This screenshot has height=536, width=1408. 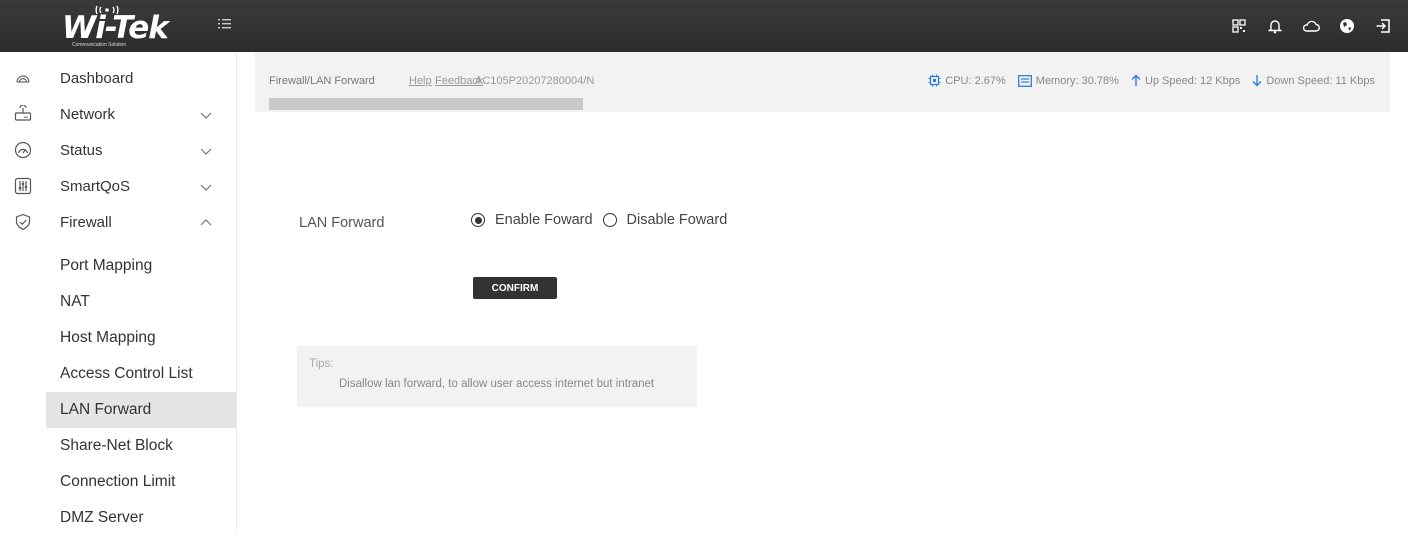 I want to click on logout-icon, so click(x=1383, y=26).